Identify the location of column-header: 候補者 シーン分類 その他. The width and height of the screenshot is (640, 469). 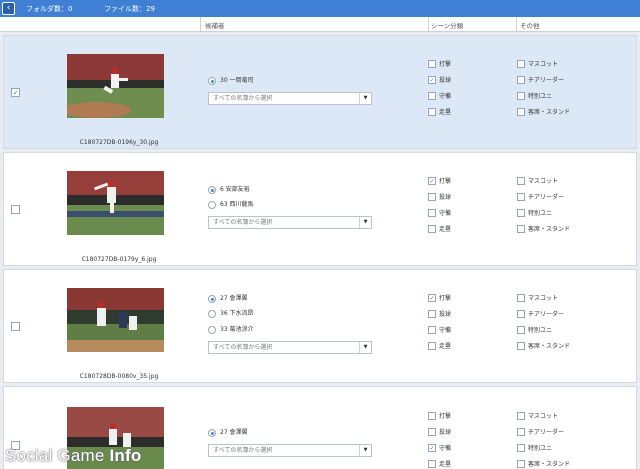
(320, 24).